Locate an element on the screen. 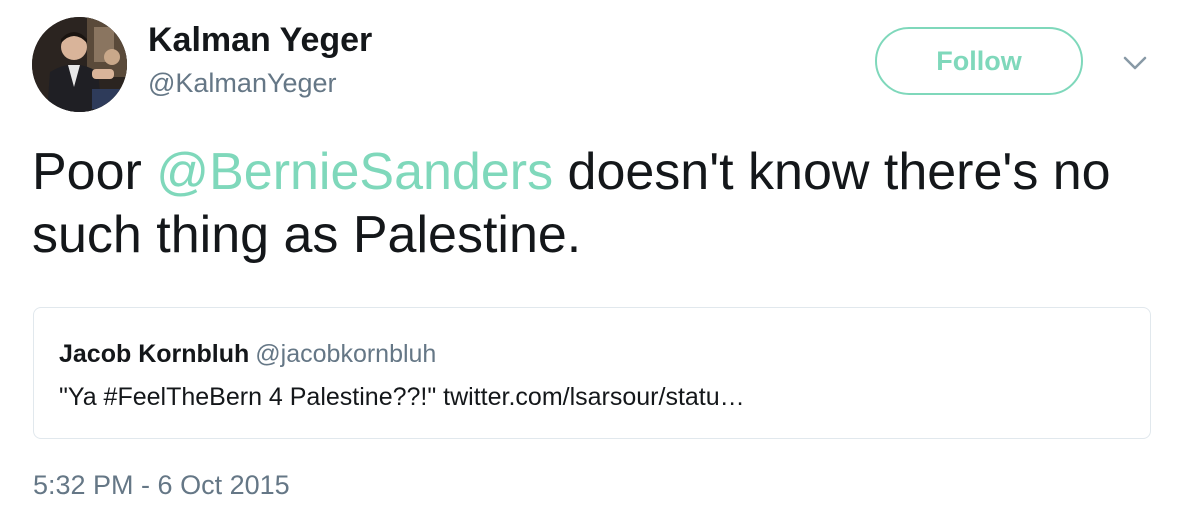 This screenshot has height=520, width=1178. quoted-author-name: Jacob Kornbluh is located at coordinates (154, 354).